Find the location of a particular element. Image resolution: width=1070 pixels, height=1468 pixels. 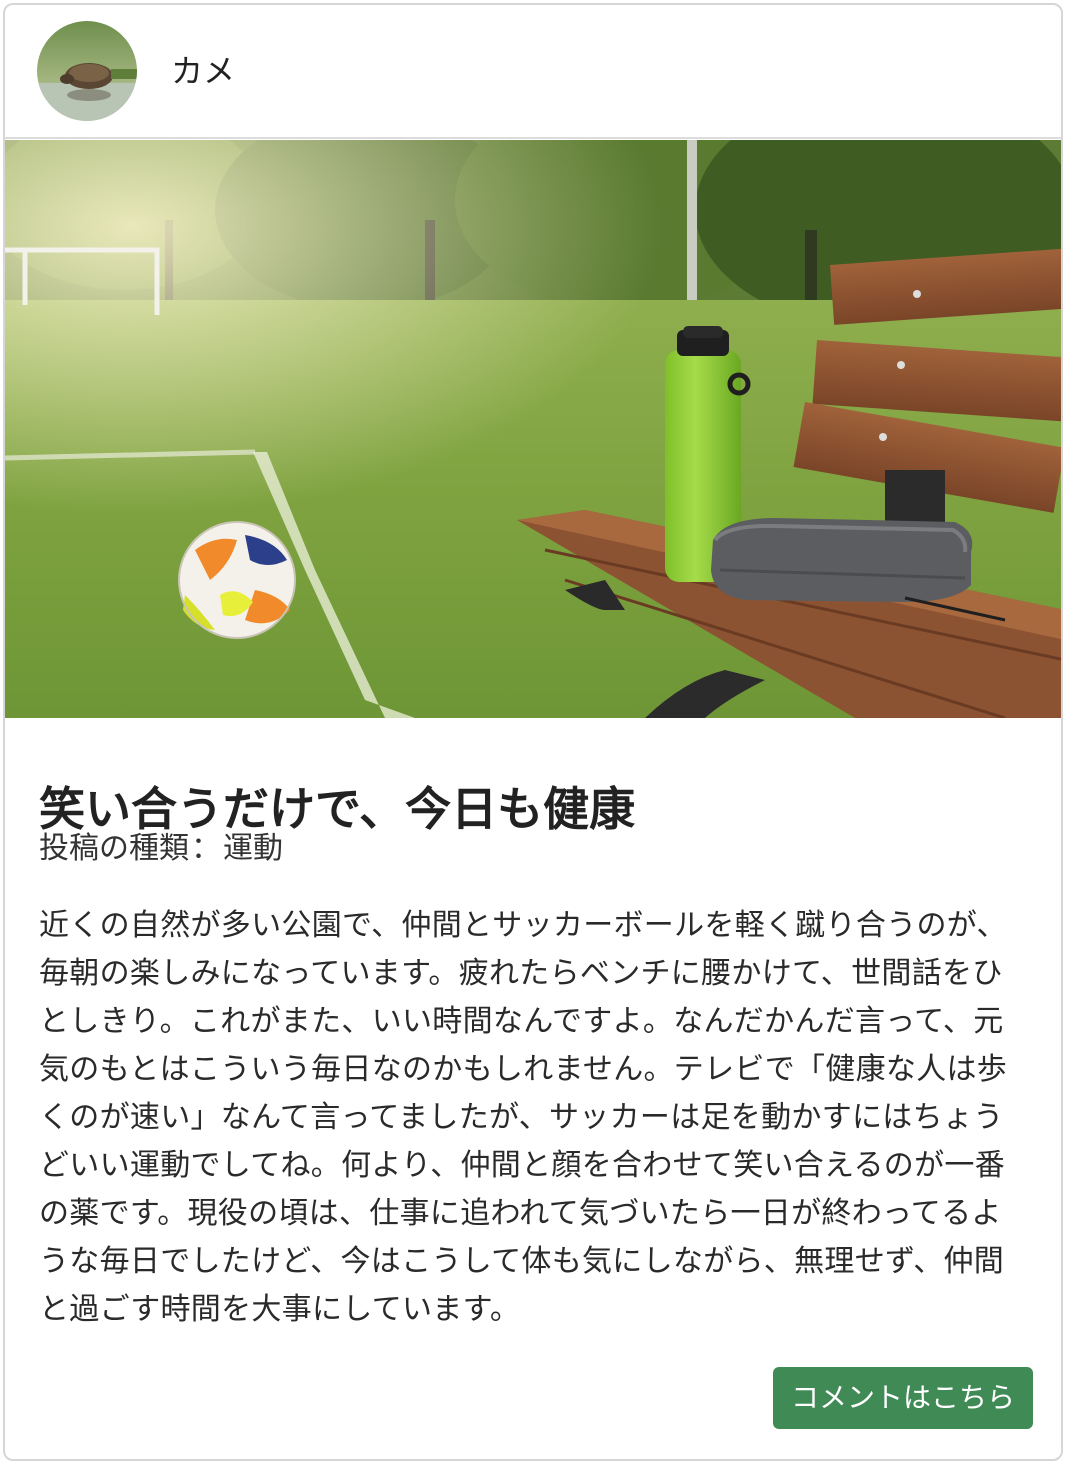

soccer-ball is located at coordinates (237, 580).